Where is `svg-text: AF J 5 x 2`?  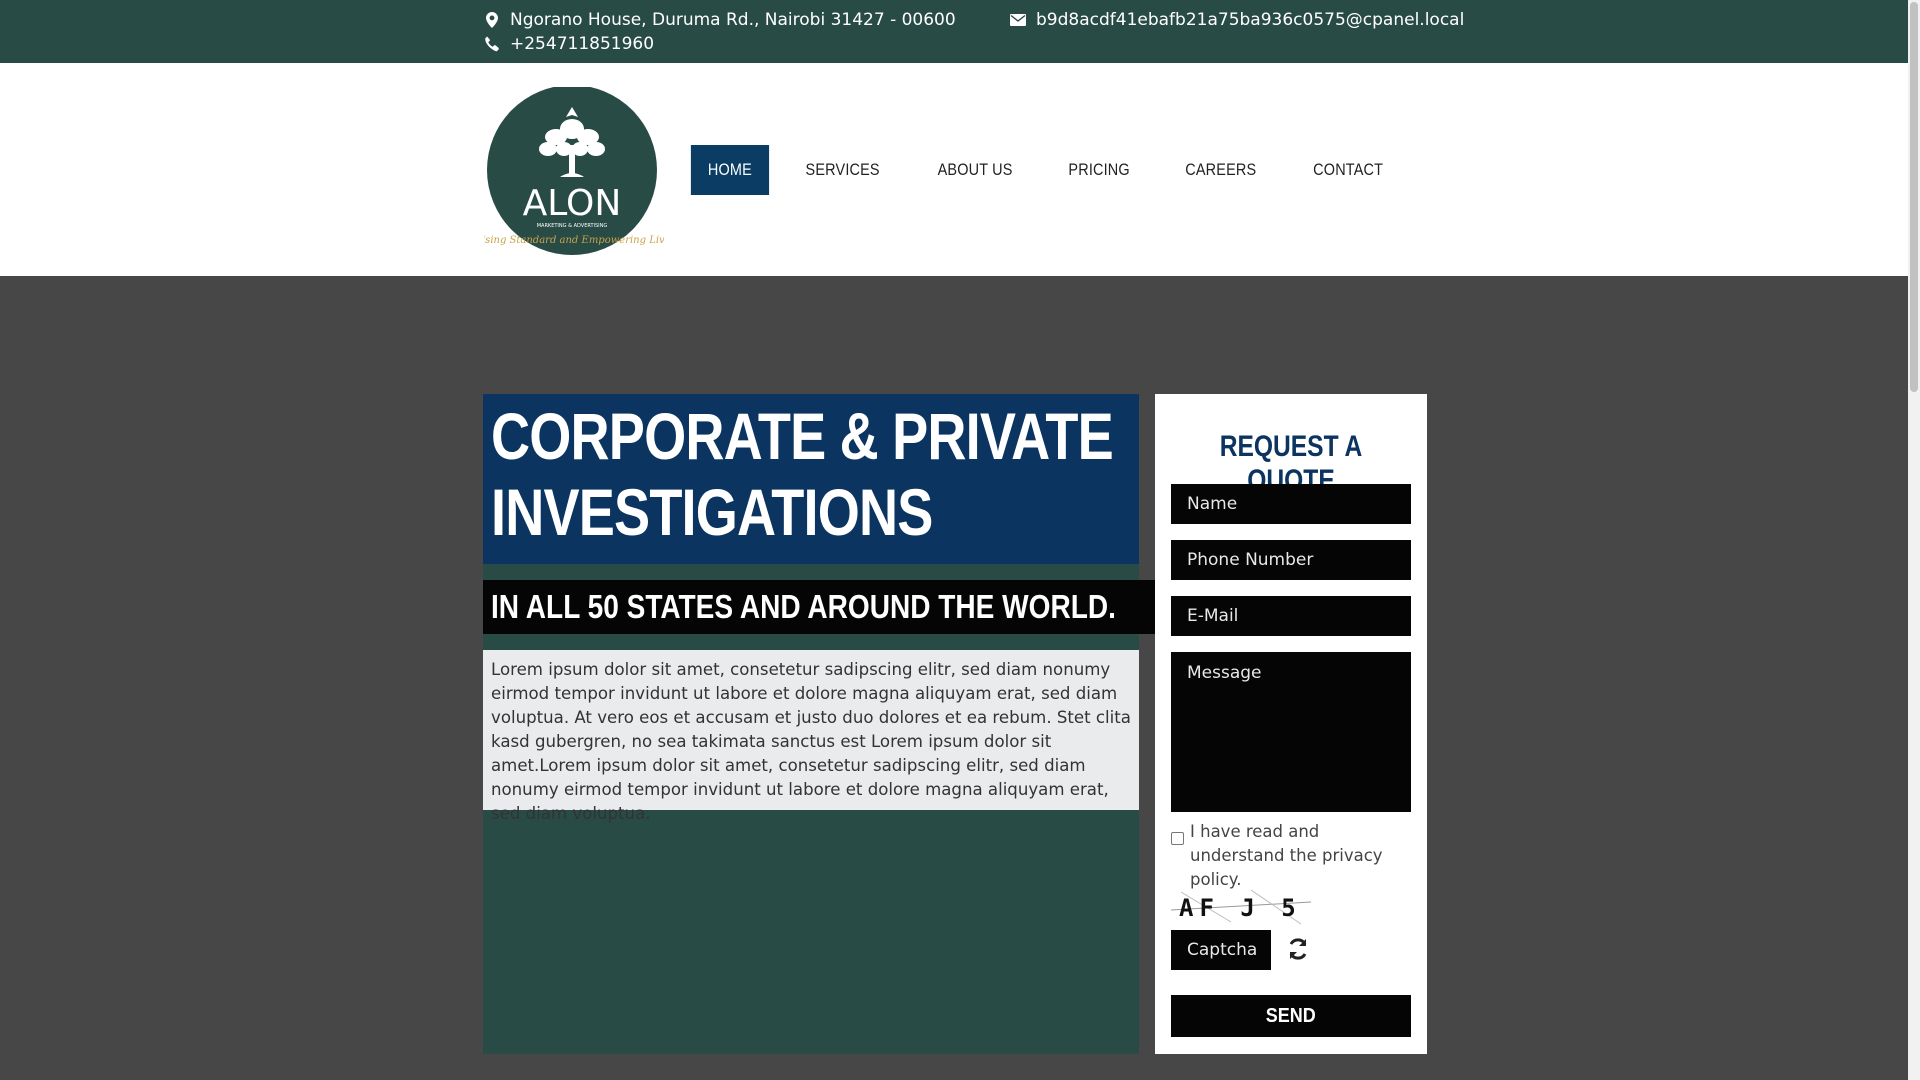
svg-text: AF J 5 x 2 is located at coordinates (1245, 908).